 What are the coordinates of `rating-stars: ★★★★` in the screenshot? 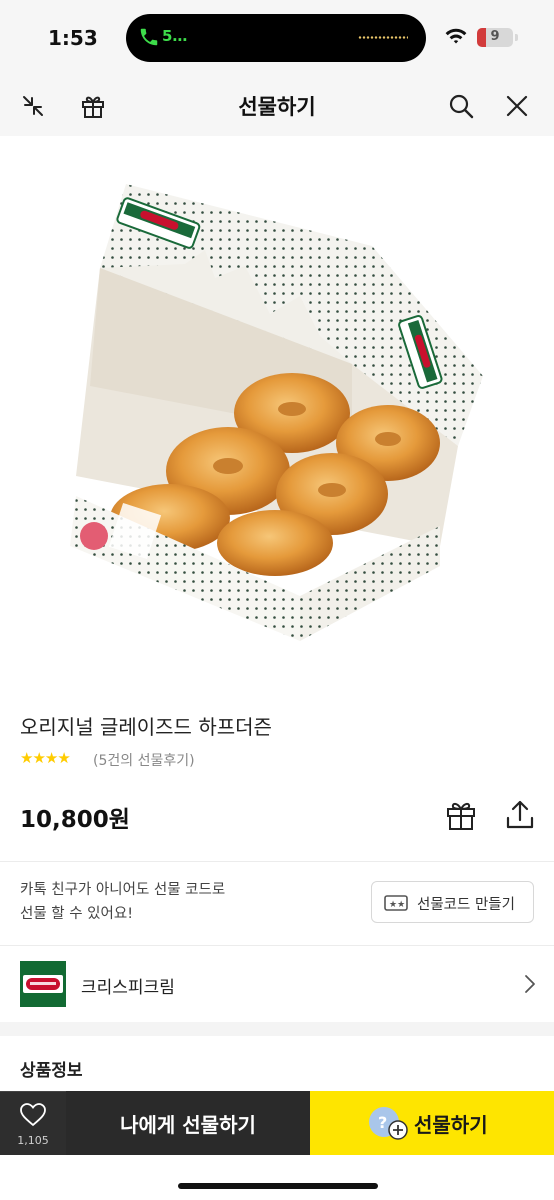 It's located at (45, 758).